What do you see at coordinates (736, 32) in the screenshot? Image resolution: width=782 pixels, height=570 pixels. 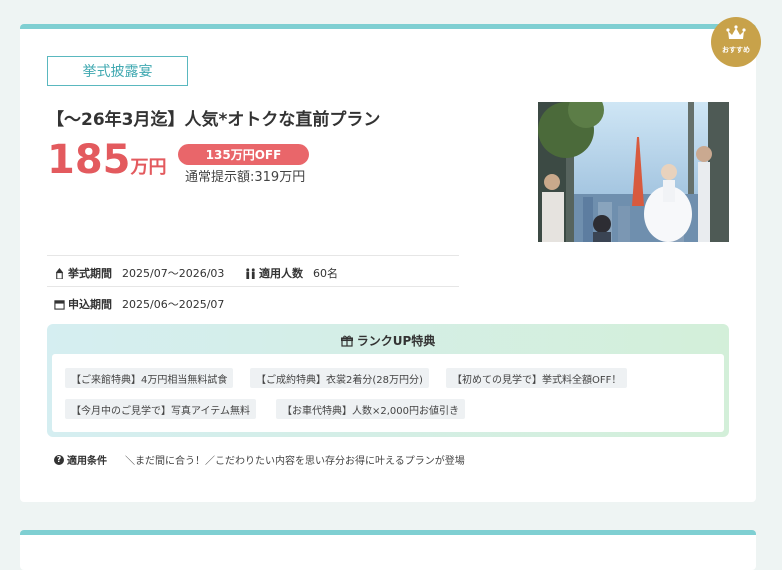 I see `crown-icon` at bounding box center [736, 32].